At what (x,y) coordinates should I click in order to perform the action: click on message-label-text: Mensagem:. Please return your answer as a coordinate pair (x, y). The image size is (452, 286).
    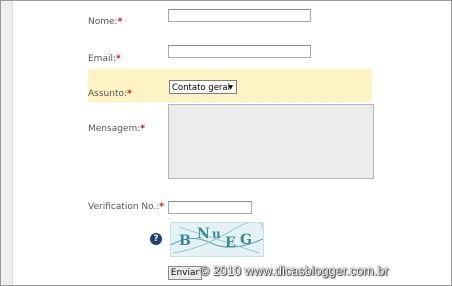
    Looking at the image, I should click on (114, 129).